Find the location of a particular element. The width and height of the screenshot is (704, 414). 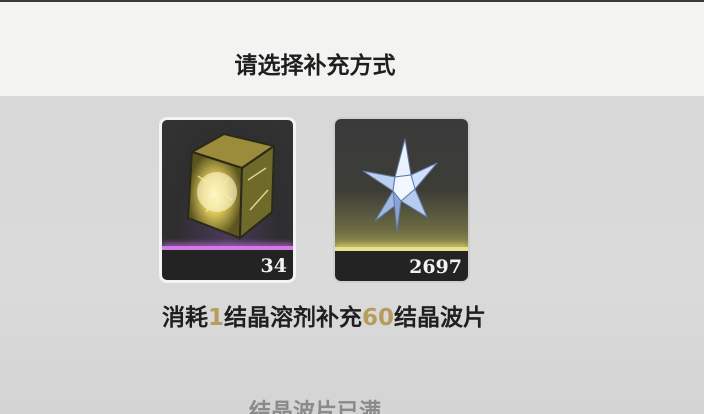

crystal-solvent-card: 34 is located at coordinates (227, 200).